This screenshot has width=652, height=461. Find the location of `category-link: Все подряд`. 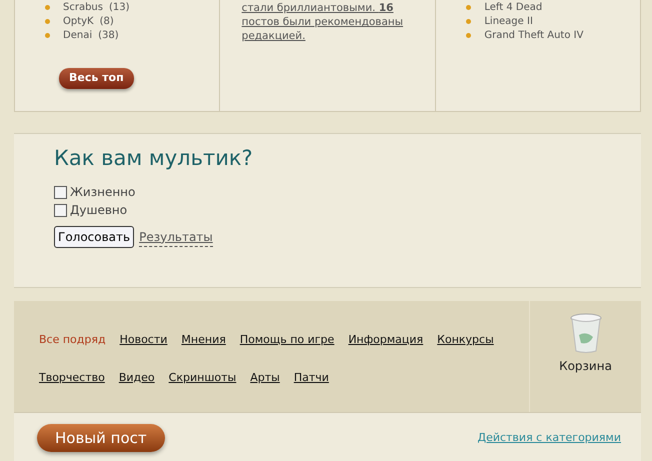

category-link: Все подряд is located at coordinates (72, 340).